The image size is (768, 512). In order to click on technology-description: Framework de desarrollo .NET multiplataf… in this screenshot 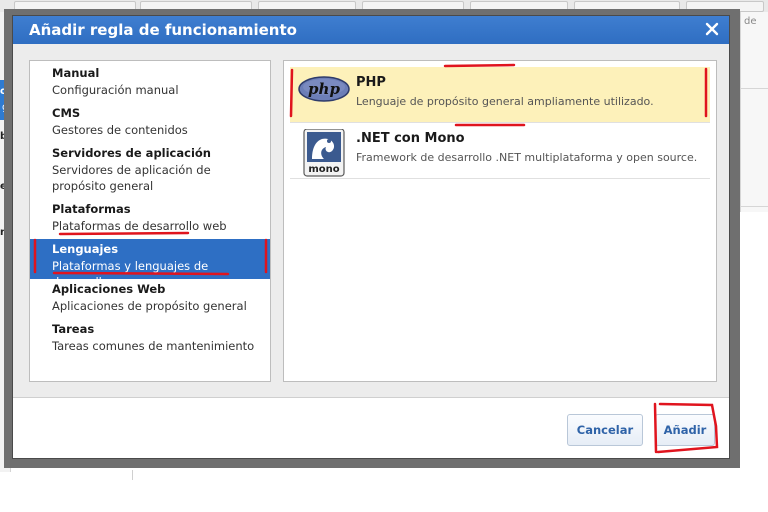, I will do `click(527, 157)`.